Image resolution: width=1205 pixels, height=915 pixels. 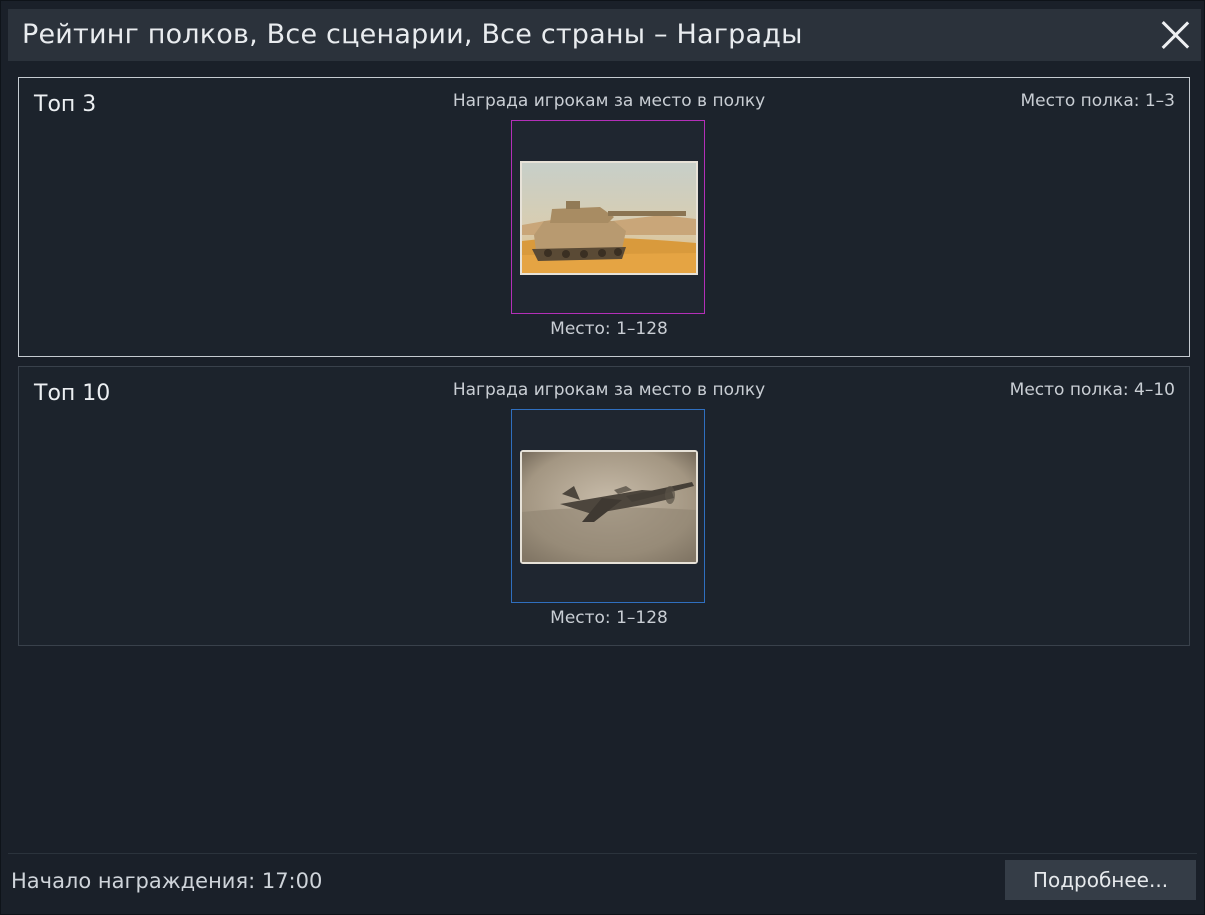 I want to click on reward-card-aircraft-decal, so click(x=608, y=506).